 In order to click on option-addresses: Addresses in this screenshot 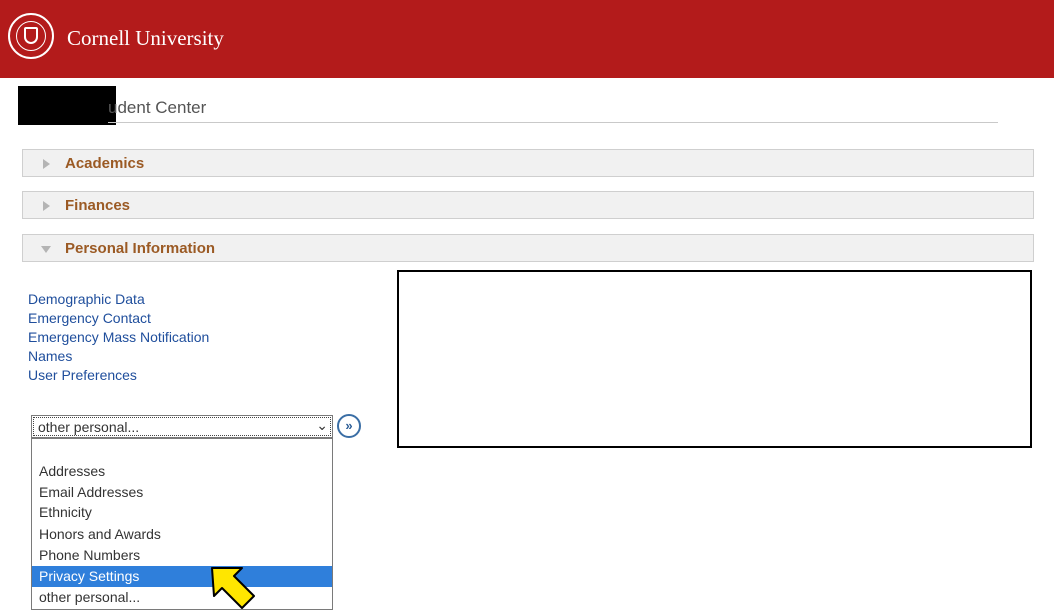, I will do `click(182, 471)`.